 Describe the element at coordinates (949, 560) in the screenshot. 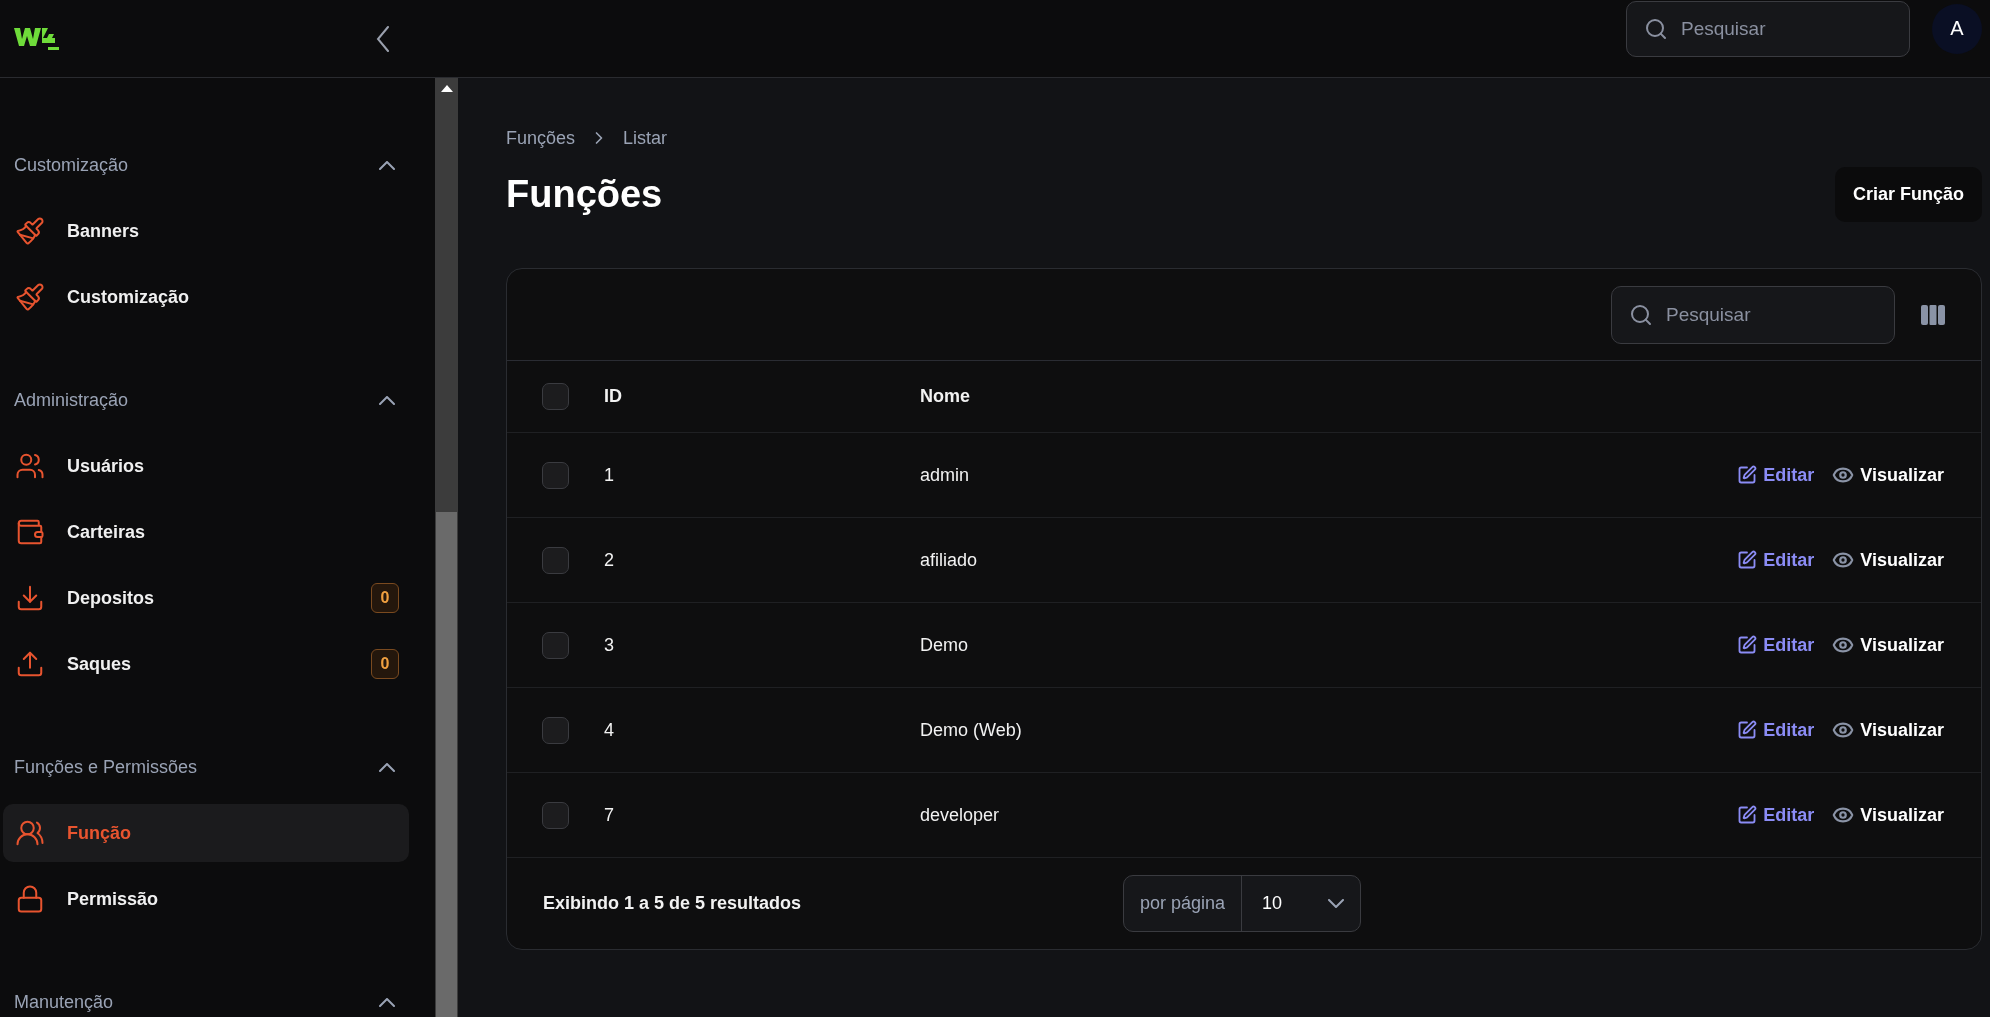

I see `table-cell-text: afiliado` at that location.